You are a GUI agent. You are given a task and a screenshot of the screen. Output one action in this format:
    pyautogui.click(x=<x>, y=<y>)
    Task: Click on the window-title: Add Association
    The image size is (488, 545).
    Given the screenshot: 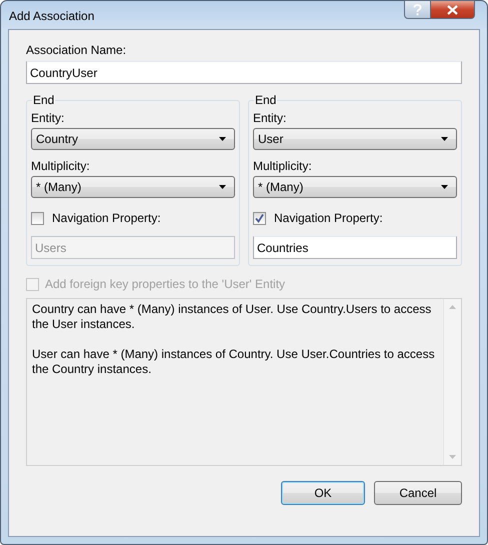 What is the action you would take?
    pyautogui.click(x=51, y=15)
    